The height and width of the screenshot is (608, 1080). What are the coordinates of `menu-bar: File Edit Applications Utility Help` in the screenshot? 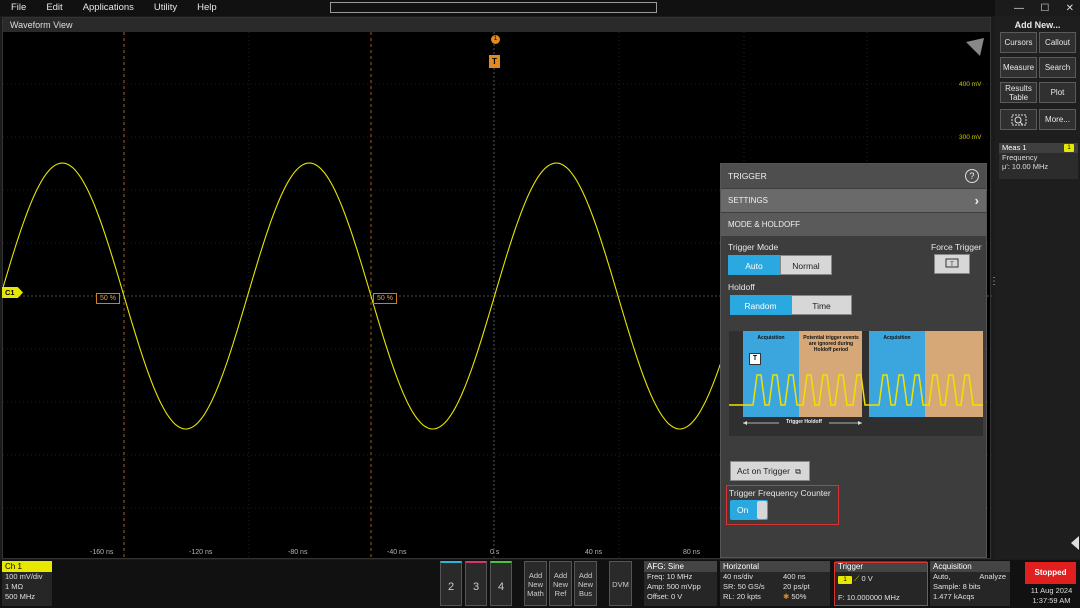 It's located at (497, 8).